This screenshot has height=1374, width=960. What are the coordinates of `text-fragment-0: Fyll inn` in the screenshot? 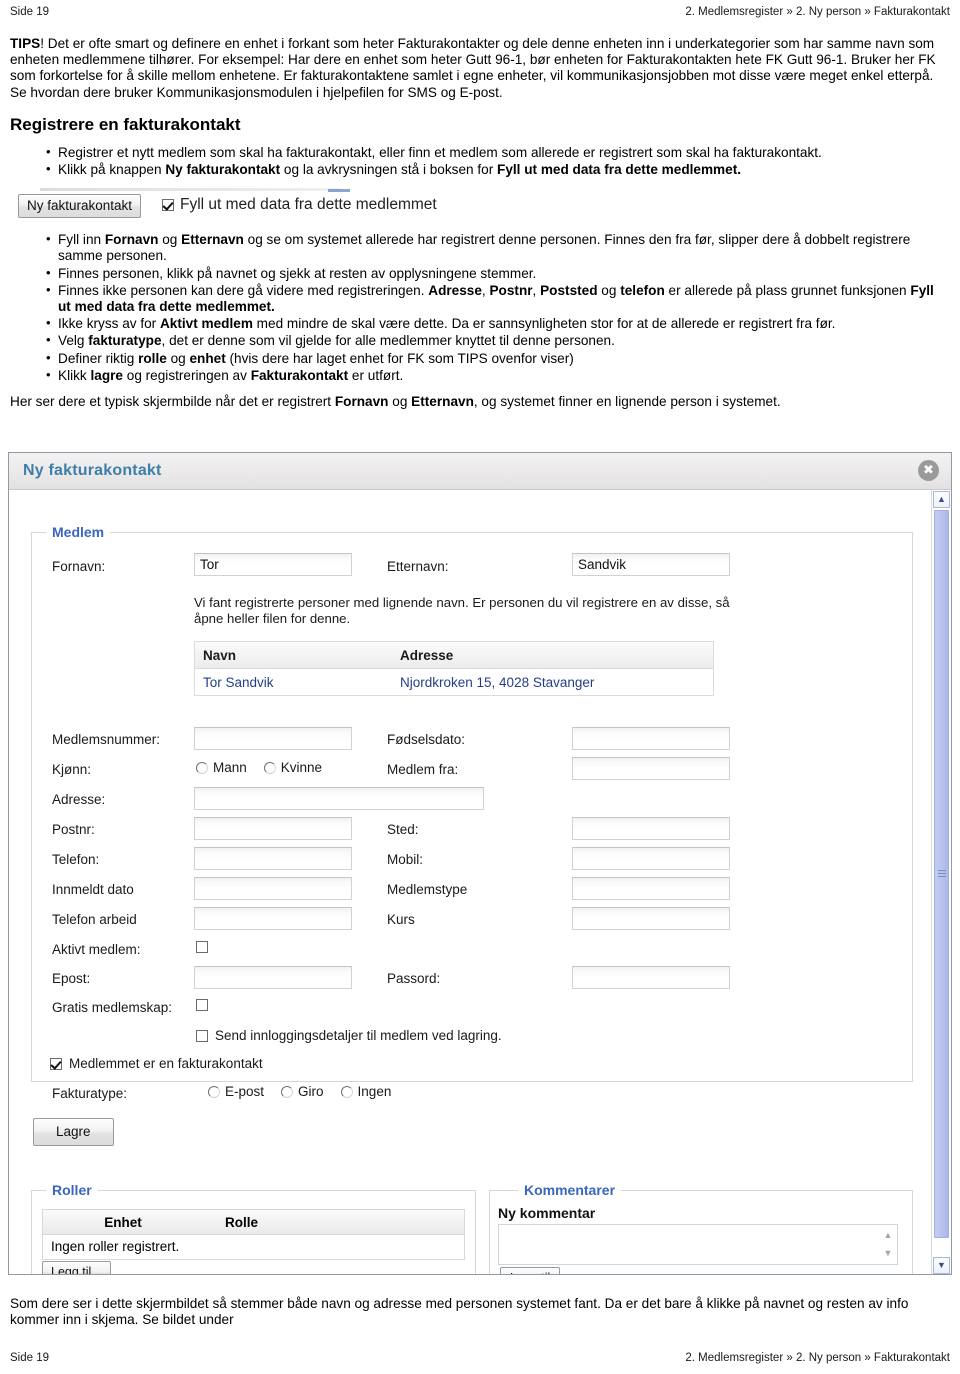 It's located at (81, 240).